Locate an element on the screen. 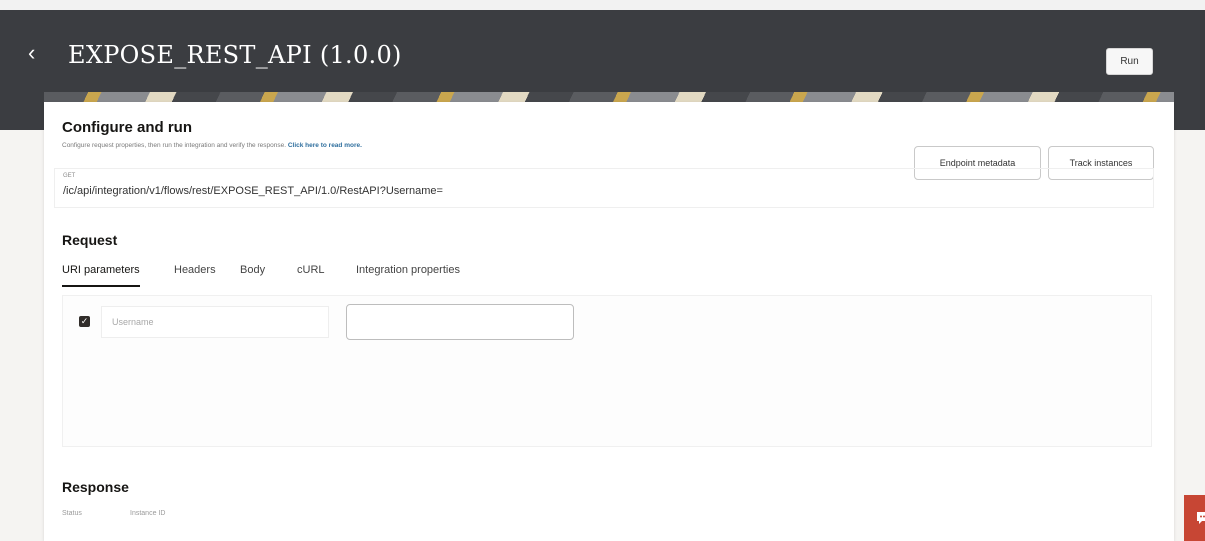  run-button: Run is located at coordinates (1129, 61).